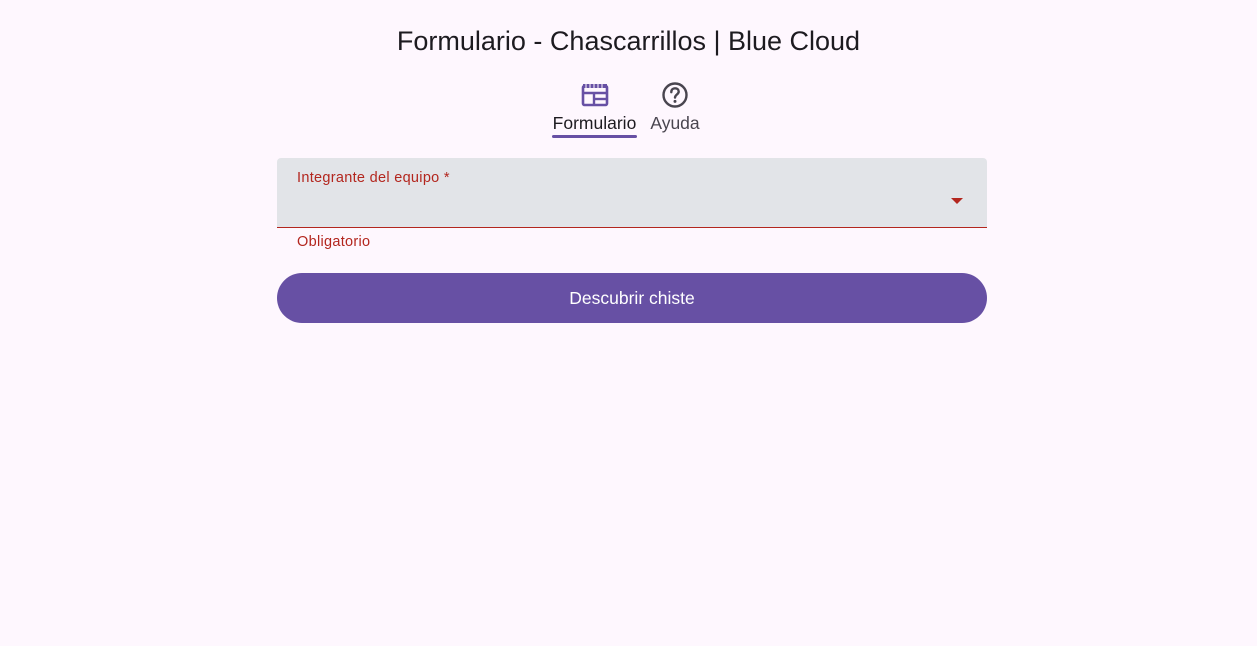 This screenshot has height=646, width=1257. Describe the element at coordinates (373, 178) in the screenshot. I see `team-member-select-label: Integrante del equipo *` at that location.